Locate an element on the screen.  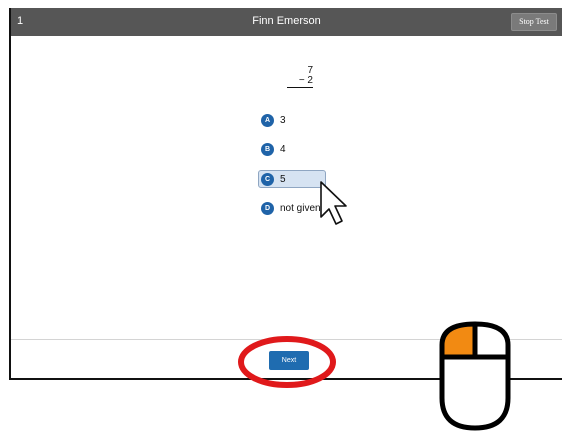
arrow-cursor-icon is located at coordinates (333, 203).